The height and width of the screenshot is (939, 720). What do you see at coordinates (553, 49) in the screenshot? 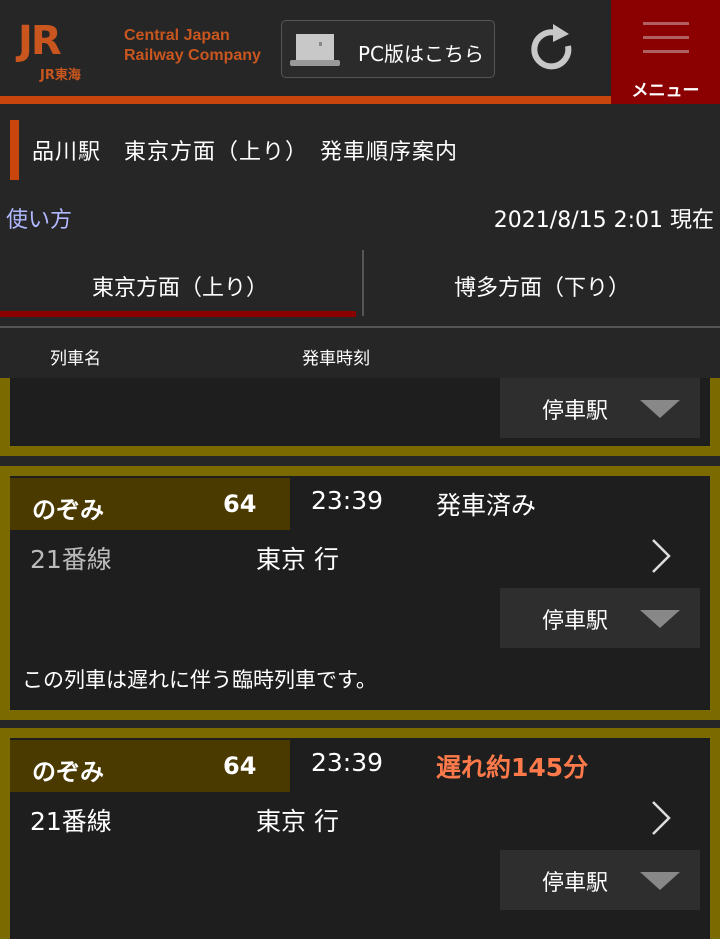
I see `reload-icon` at bounding box center [553, 49].